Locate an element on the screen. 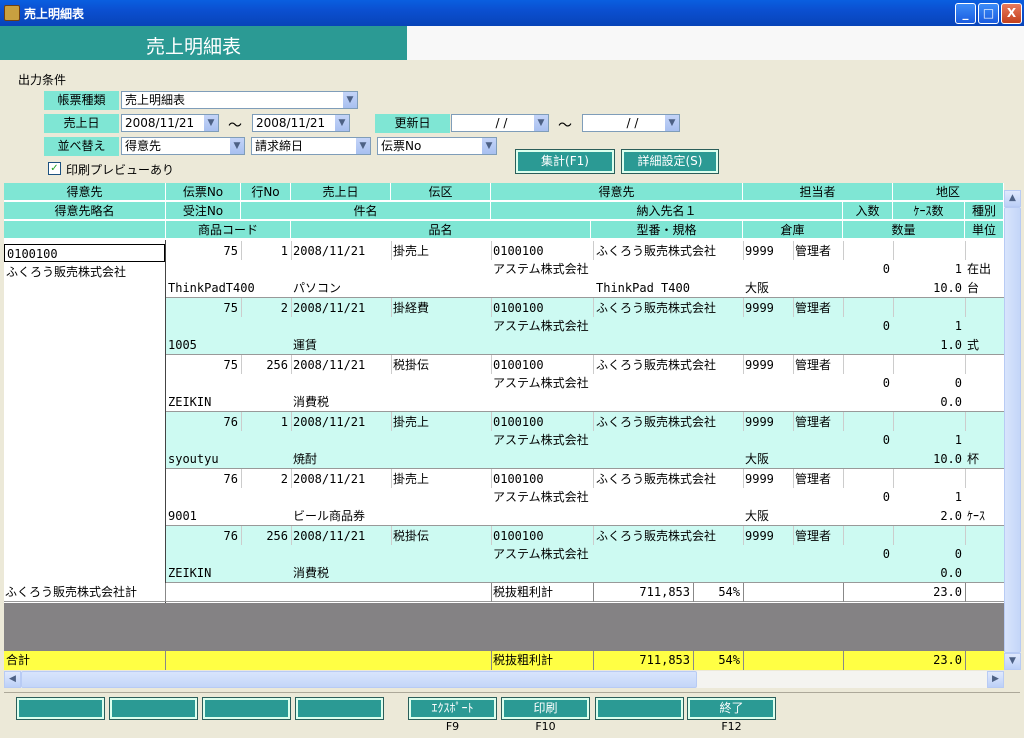 Image resolution: width=1024 pixels, height=738 pixels. window-title: 売上明細表 is located at coordinates (54, 14).